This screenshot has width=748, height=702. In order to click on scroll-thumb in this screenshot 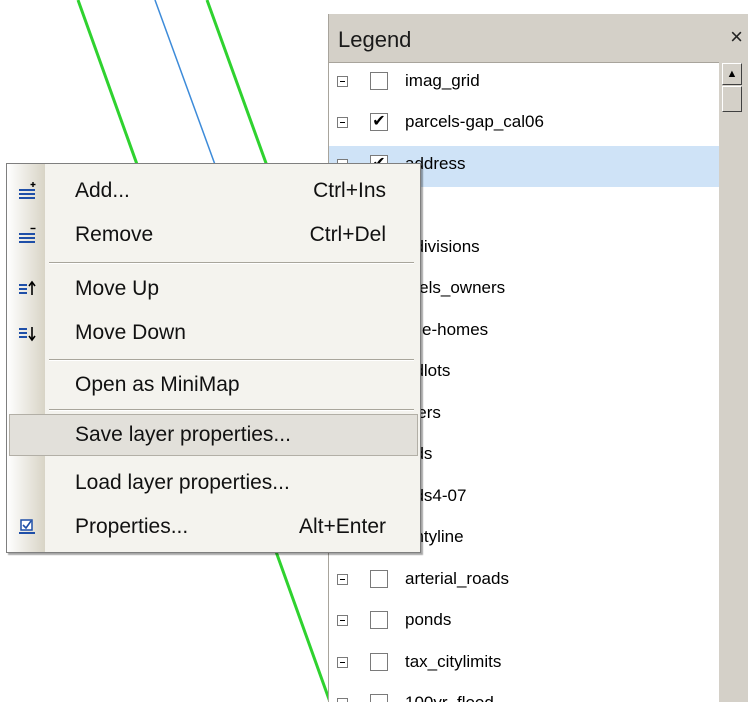, I will do `click(732, 99)`.